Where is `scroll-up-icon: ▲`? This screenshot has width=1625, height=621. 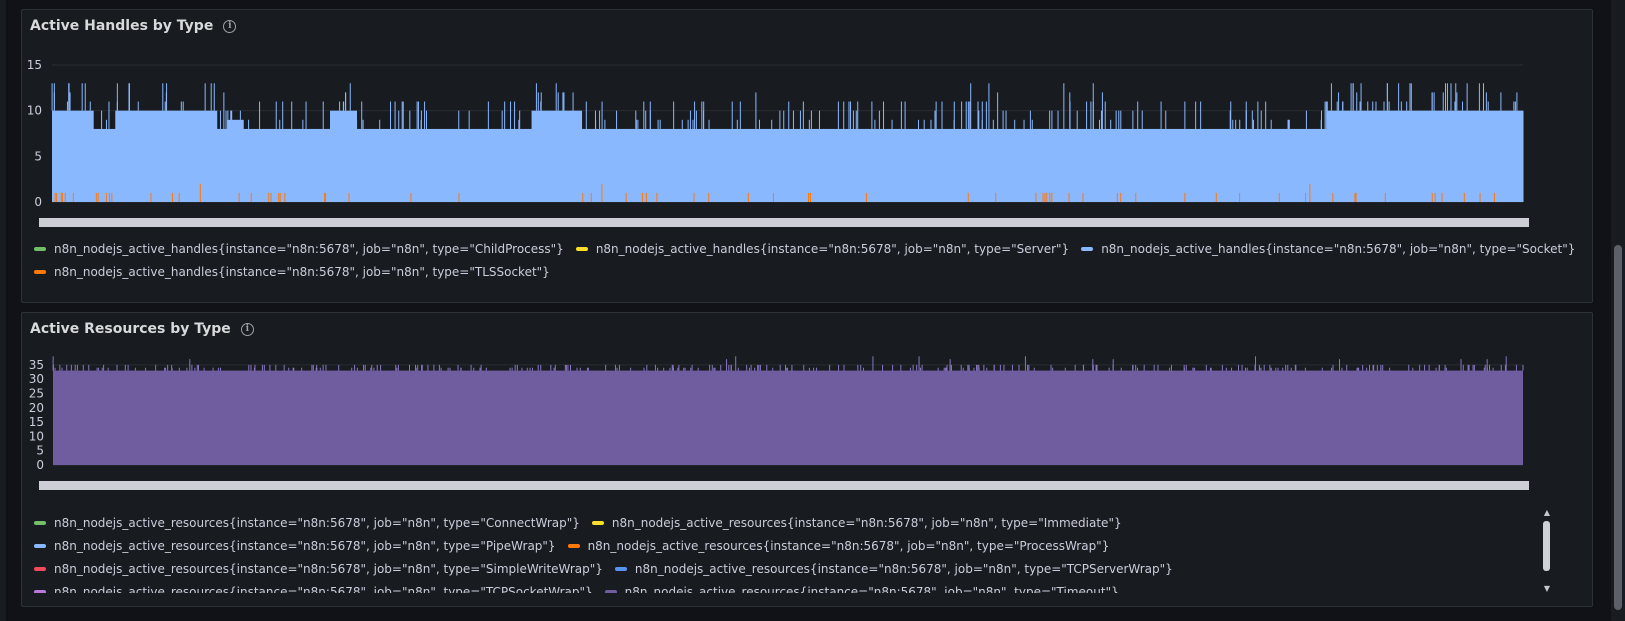 scroll-up-icon: ▲ is located at coordinates (1547, 513).